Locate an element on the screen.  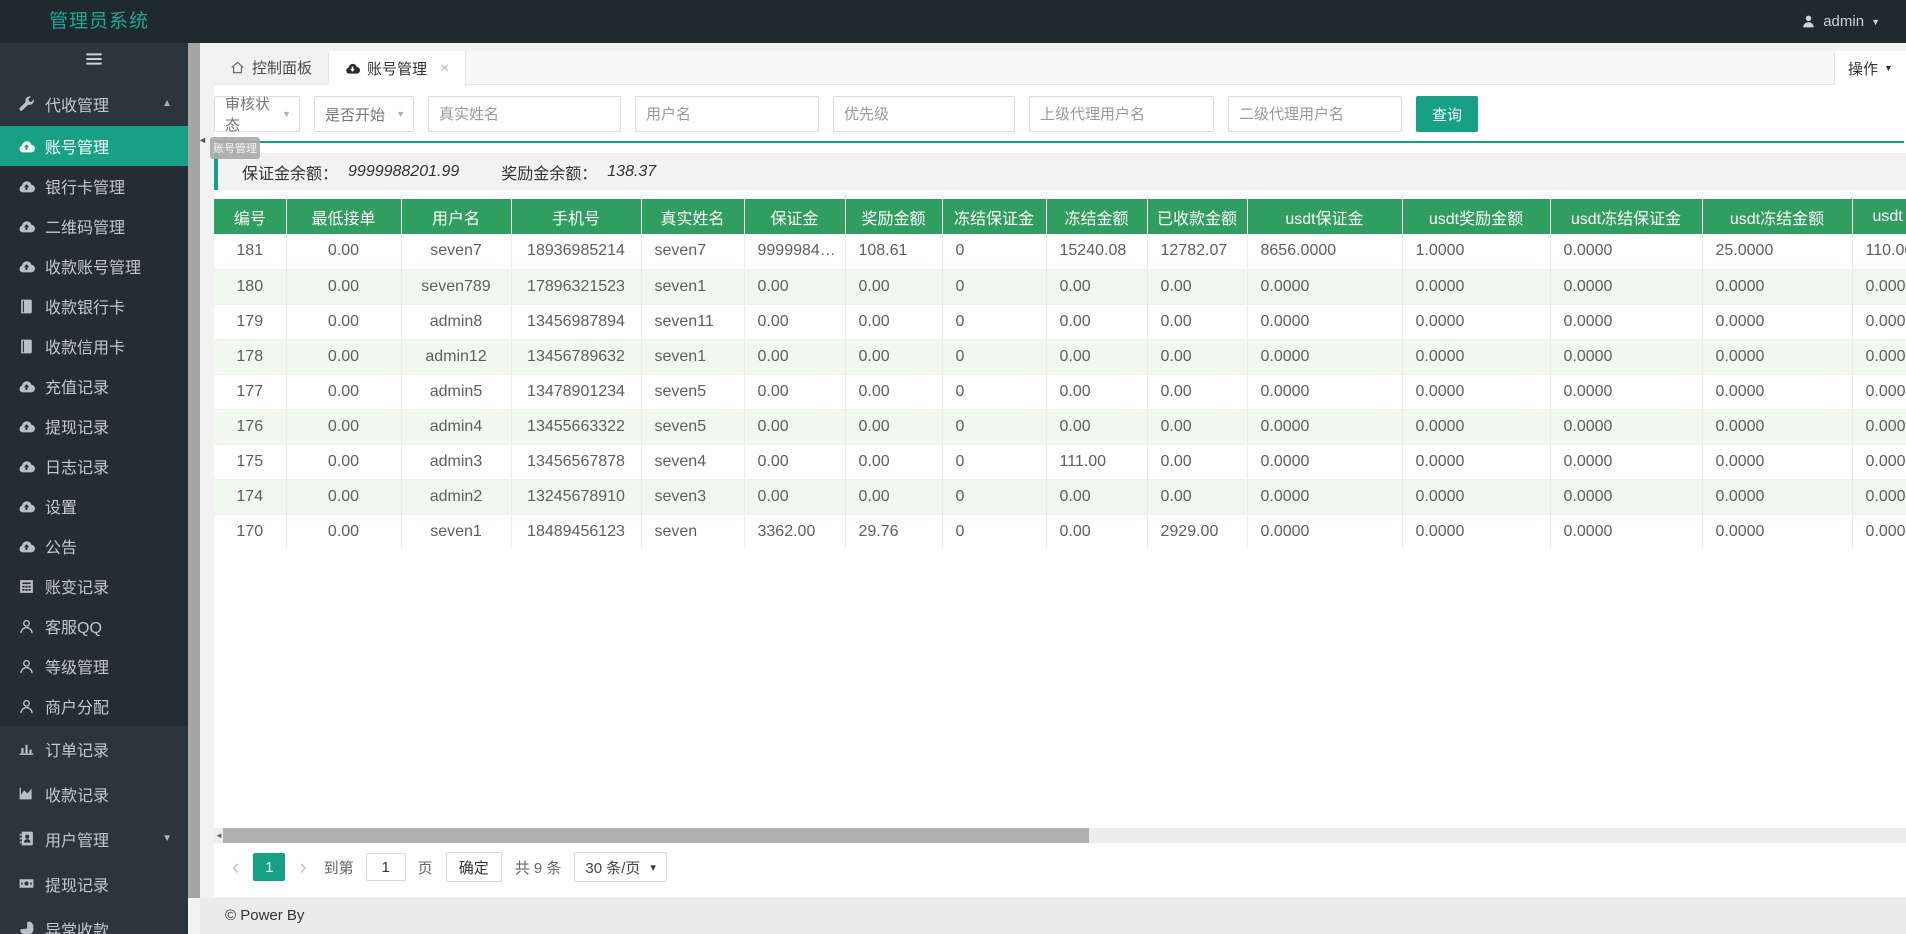
is-started-select: 是否开始 ▼ is located at coordinates (364, 114).